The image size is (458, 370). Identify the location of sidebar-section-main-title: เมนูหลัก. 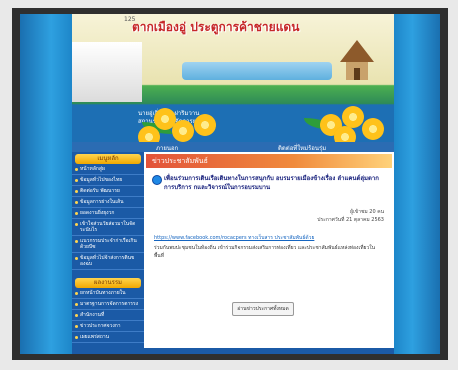
(108, 159).